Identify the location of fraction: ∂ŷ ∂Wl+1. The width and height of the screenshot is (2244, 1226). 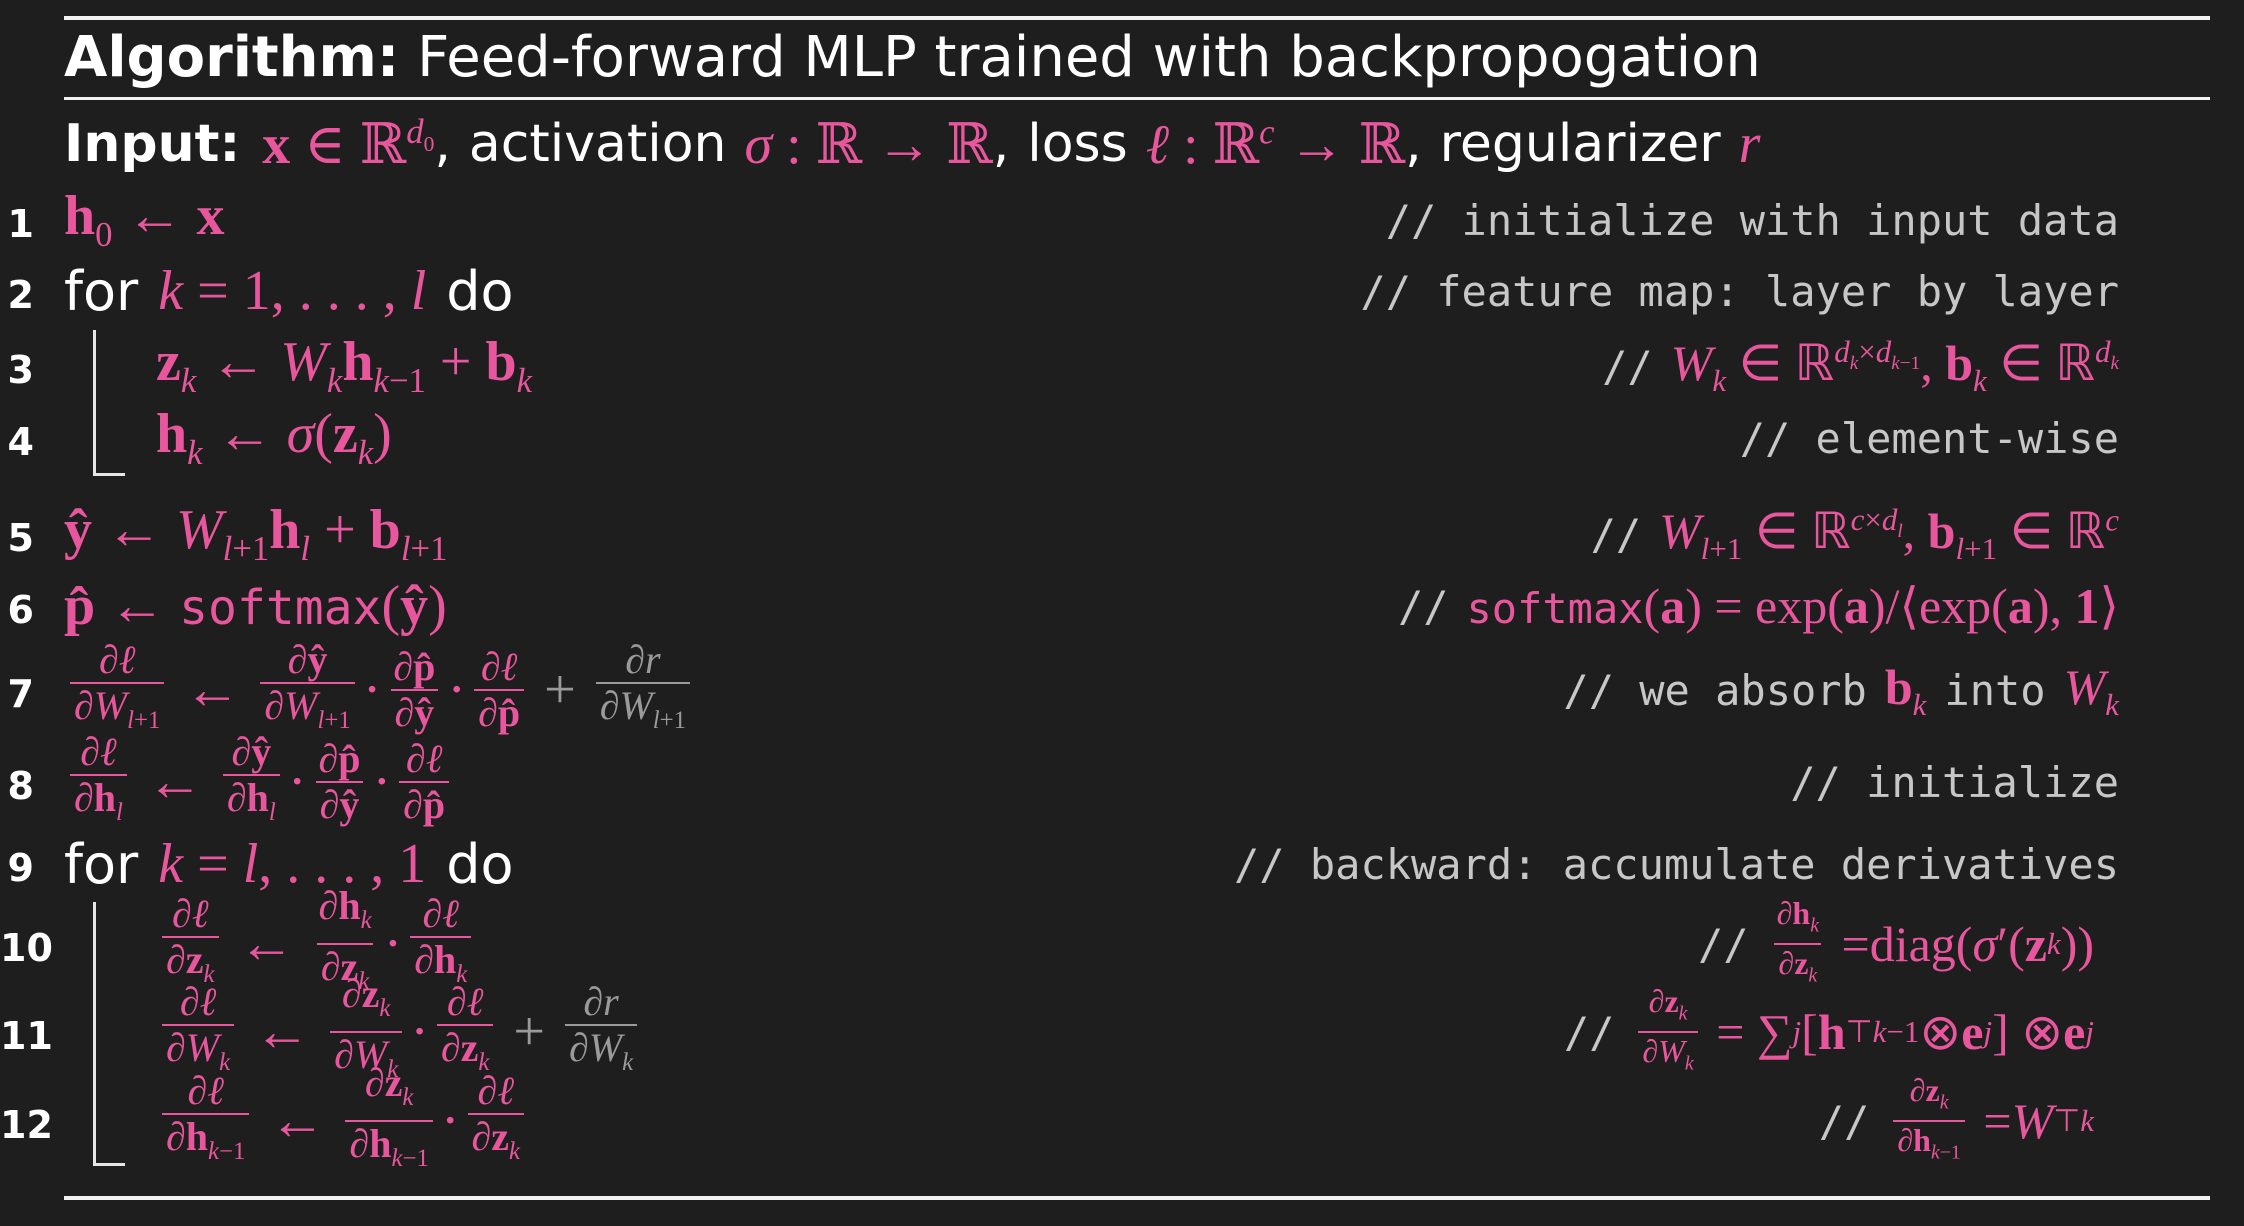
(307, 690).